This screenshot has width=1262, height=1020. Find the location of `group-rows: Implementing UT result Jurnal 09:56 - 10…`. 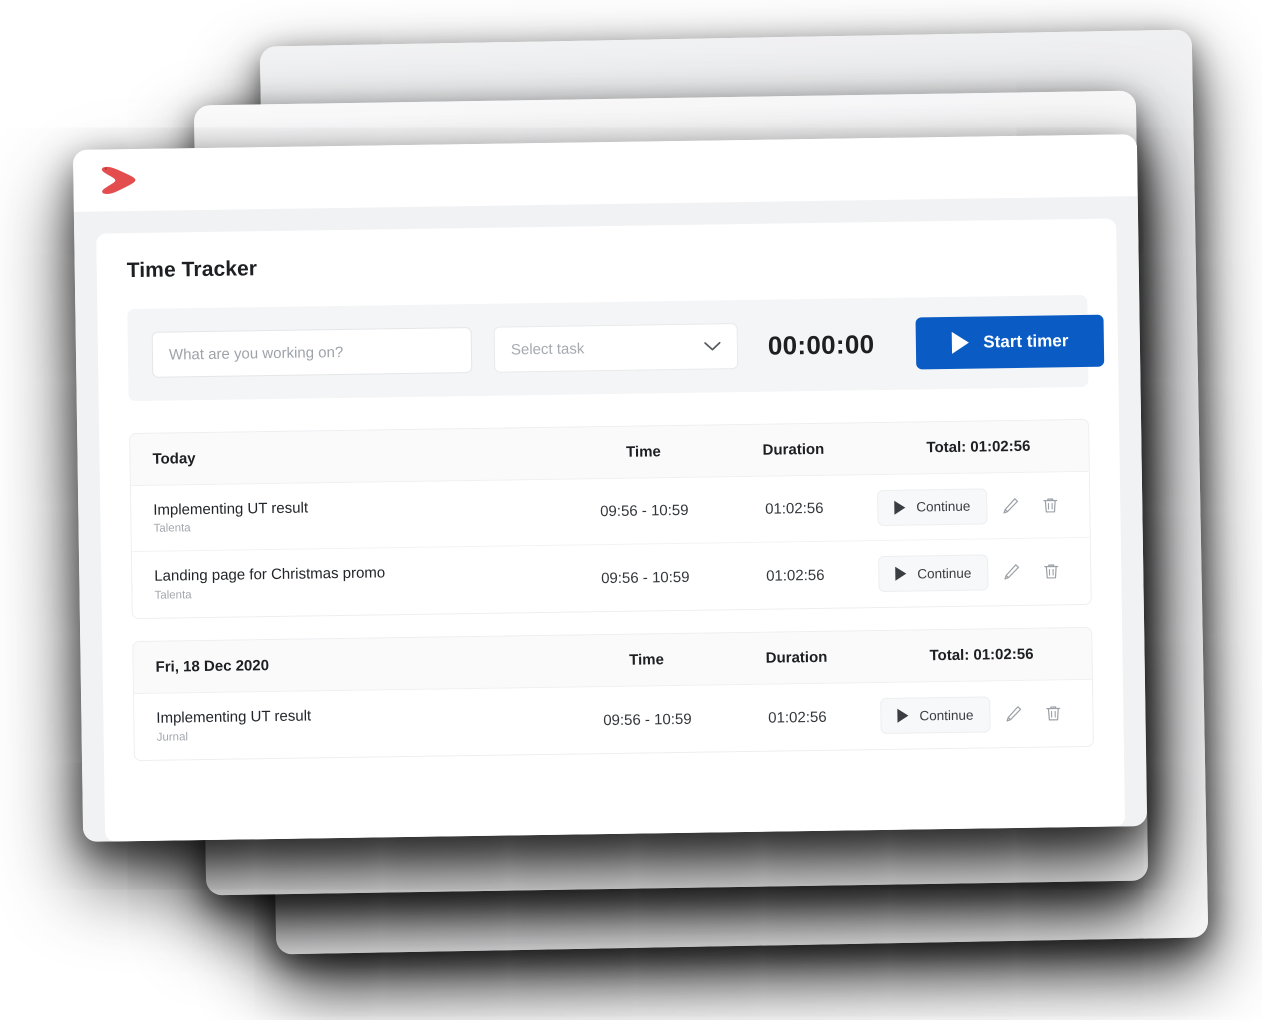

group-rows: Implementing UT result Jurnal 09:56 - 10… is located at coordinates (613, 720).